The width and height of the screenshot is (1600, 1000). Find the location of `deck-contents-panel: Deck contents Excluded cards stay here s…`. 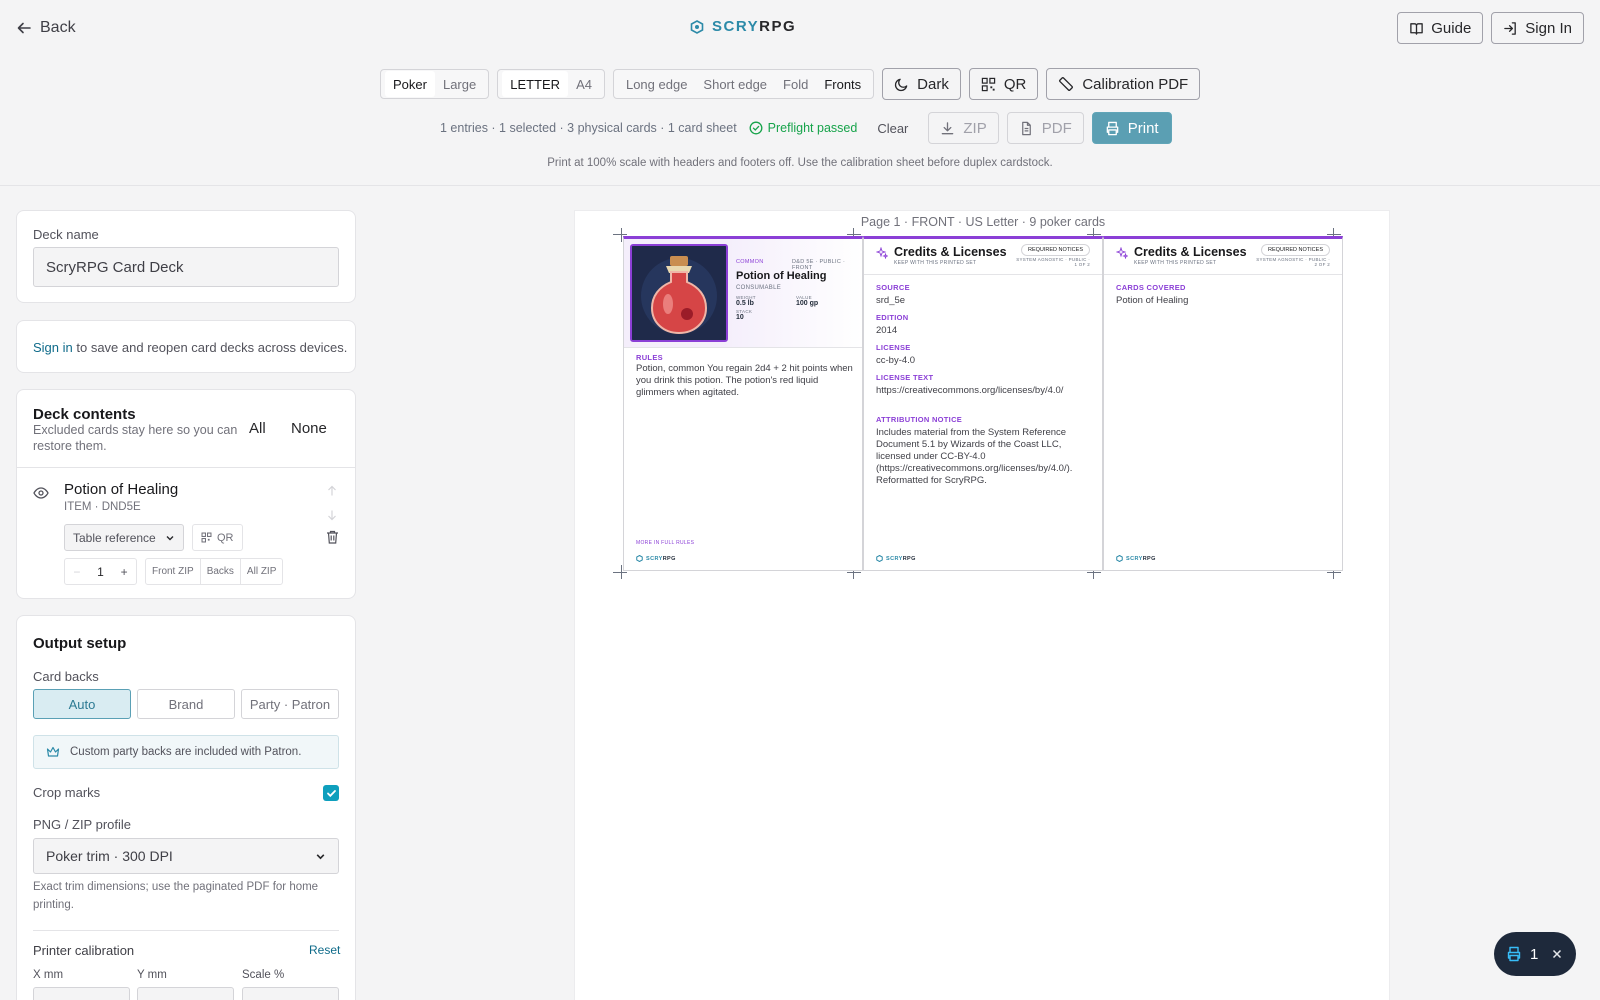

deck-contents-panel: Deck contents Excluded cards stay here s… is located at coordinates (186, 494).